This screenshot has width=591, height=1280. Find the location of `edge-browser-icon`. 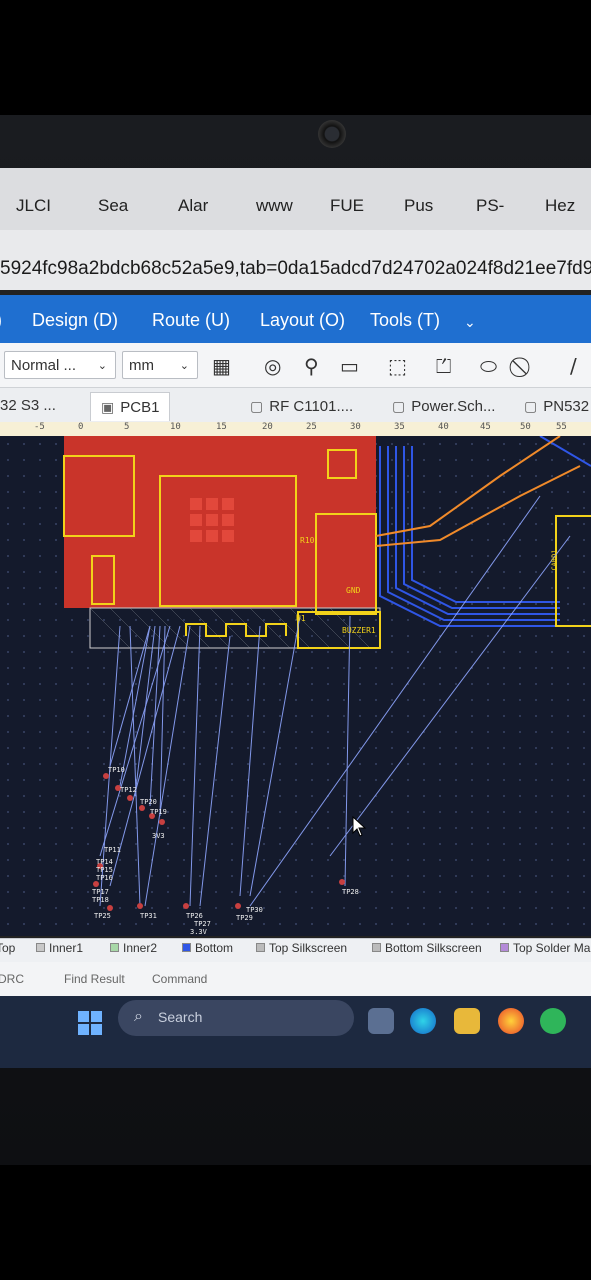

edge-browser-icon is located at coordinates (423, 1021).